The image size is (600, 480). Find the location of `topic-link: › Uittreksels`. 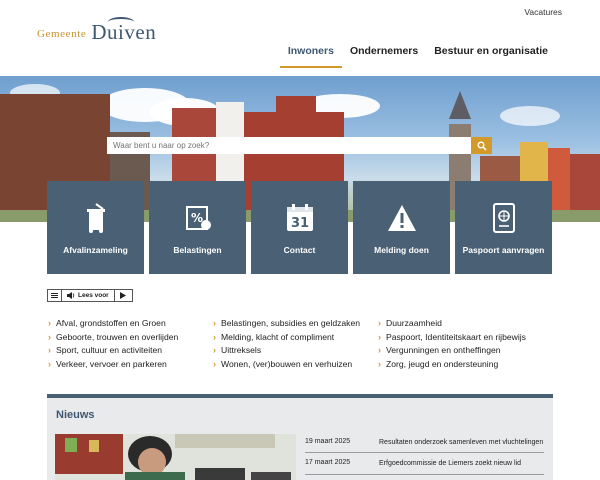

topic-link: › Uittreksels is located at coordinates (295, 350).